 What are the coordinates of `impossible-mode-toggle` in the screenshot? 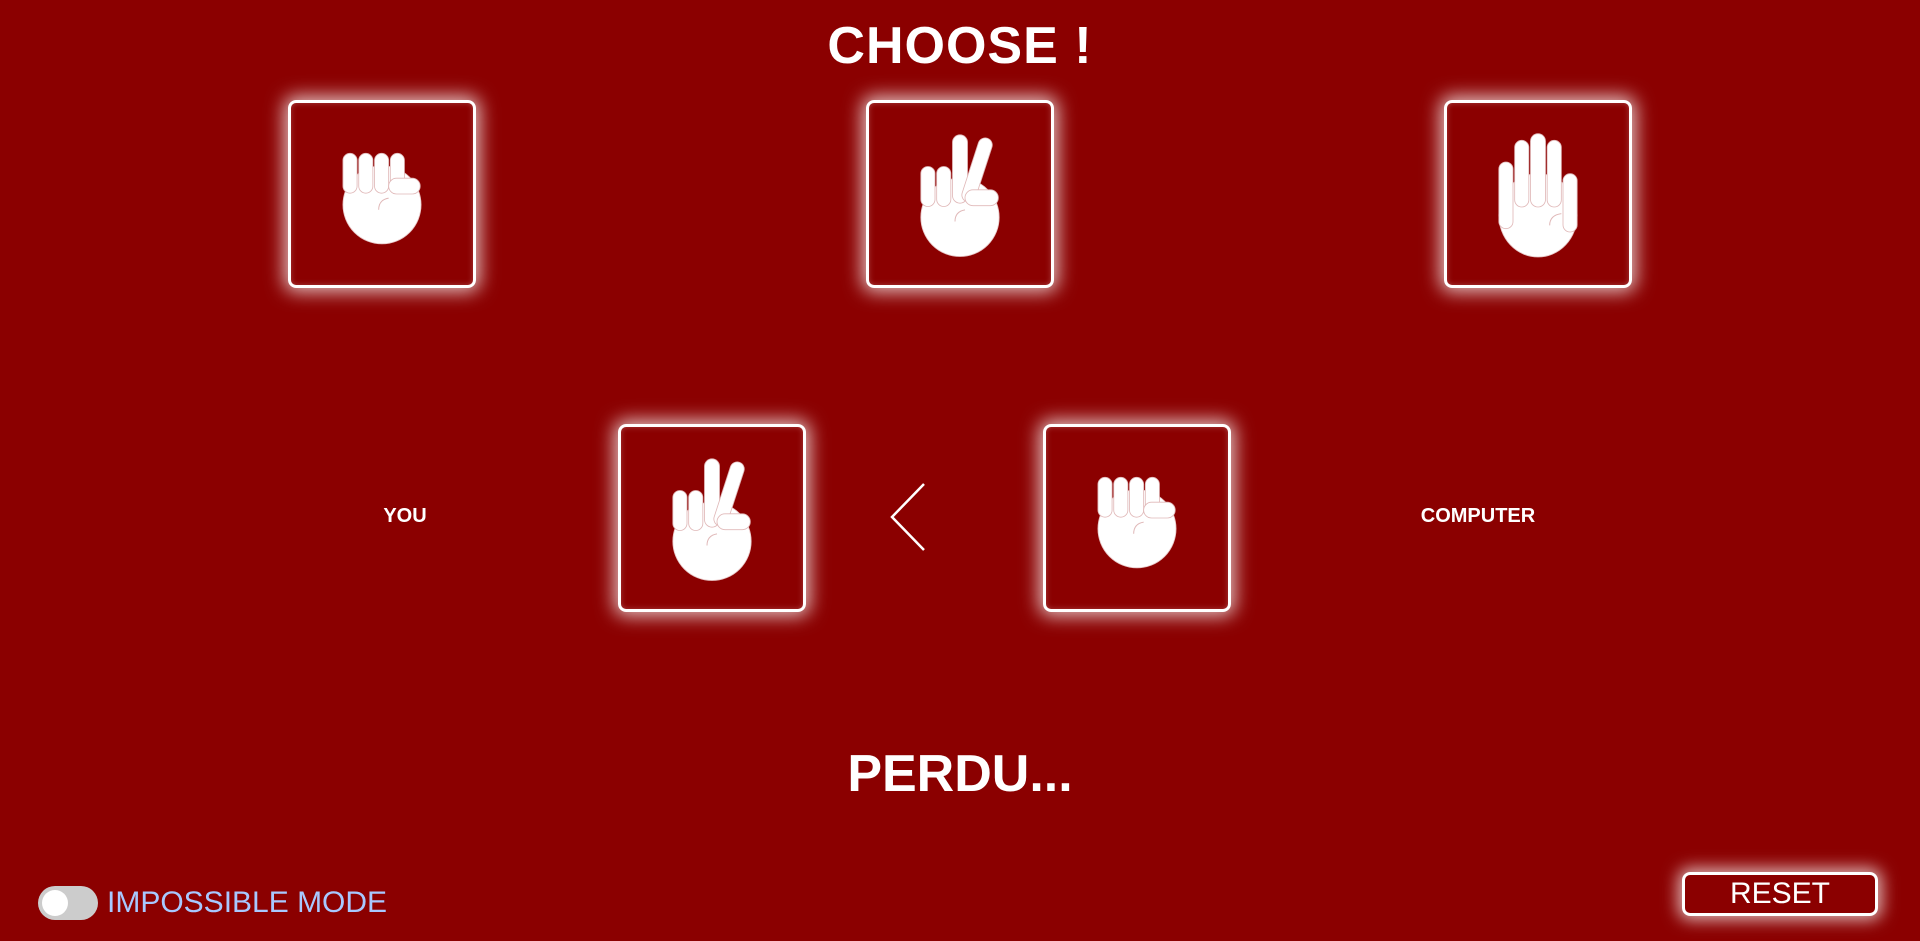 It's located at (68, 903).